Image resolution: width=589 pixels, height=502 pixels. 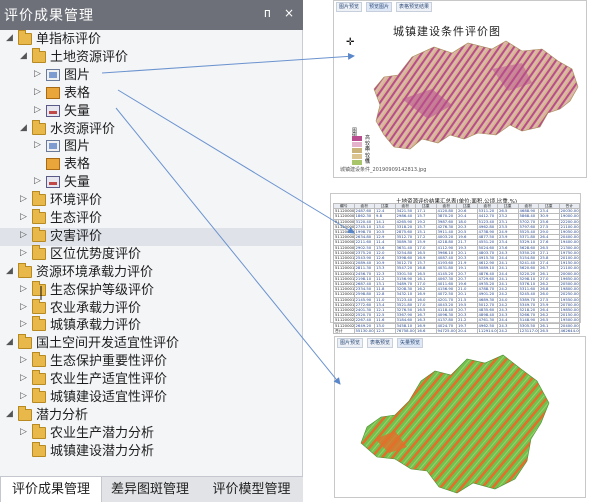 I want to click on tab-vector-2: 表格预览, so click(x=380, y=343).